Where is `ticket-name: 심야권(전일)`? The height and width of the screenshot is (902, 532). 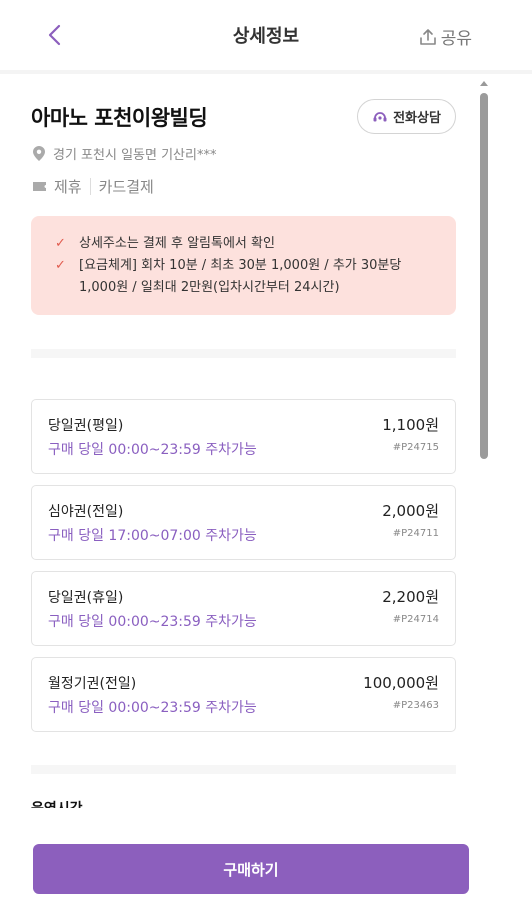 ticket-name: 심야권(전일) is located at coordinates (86, 512).